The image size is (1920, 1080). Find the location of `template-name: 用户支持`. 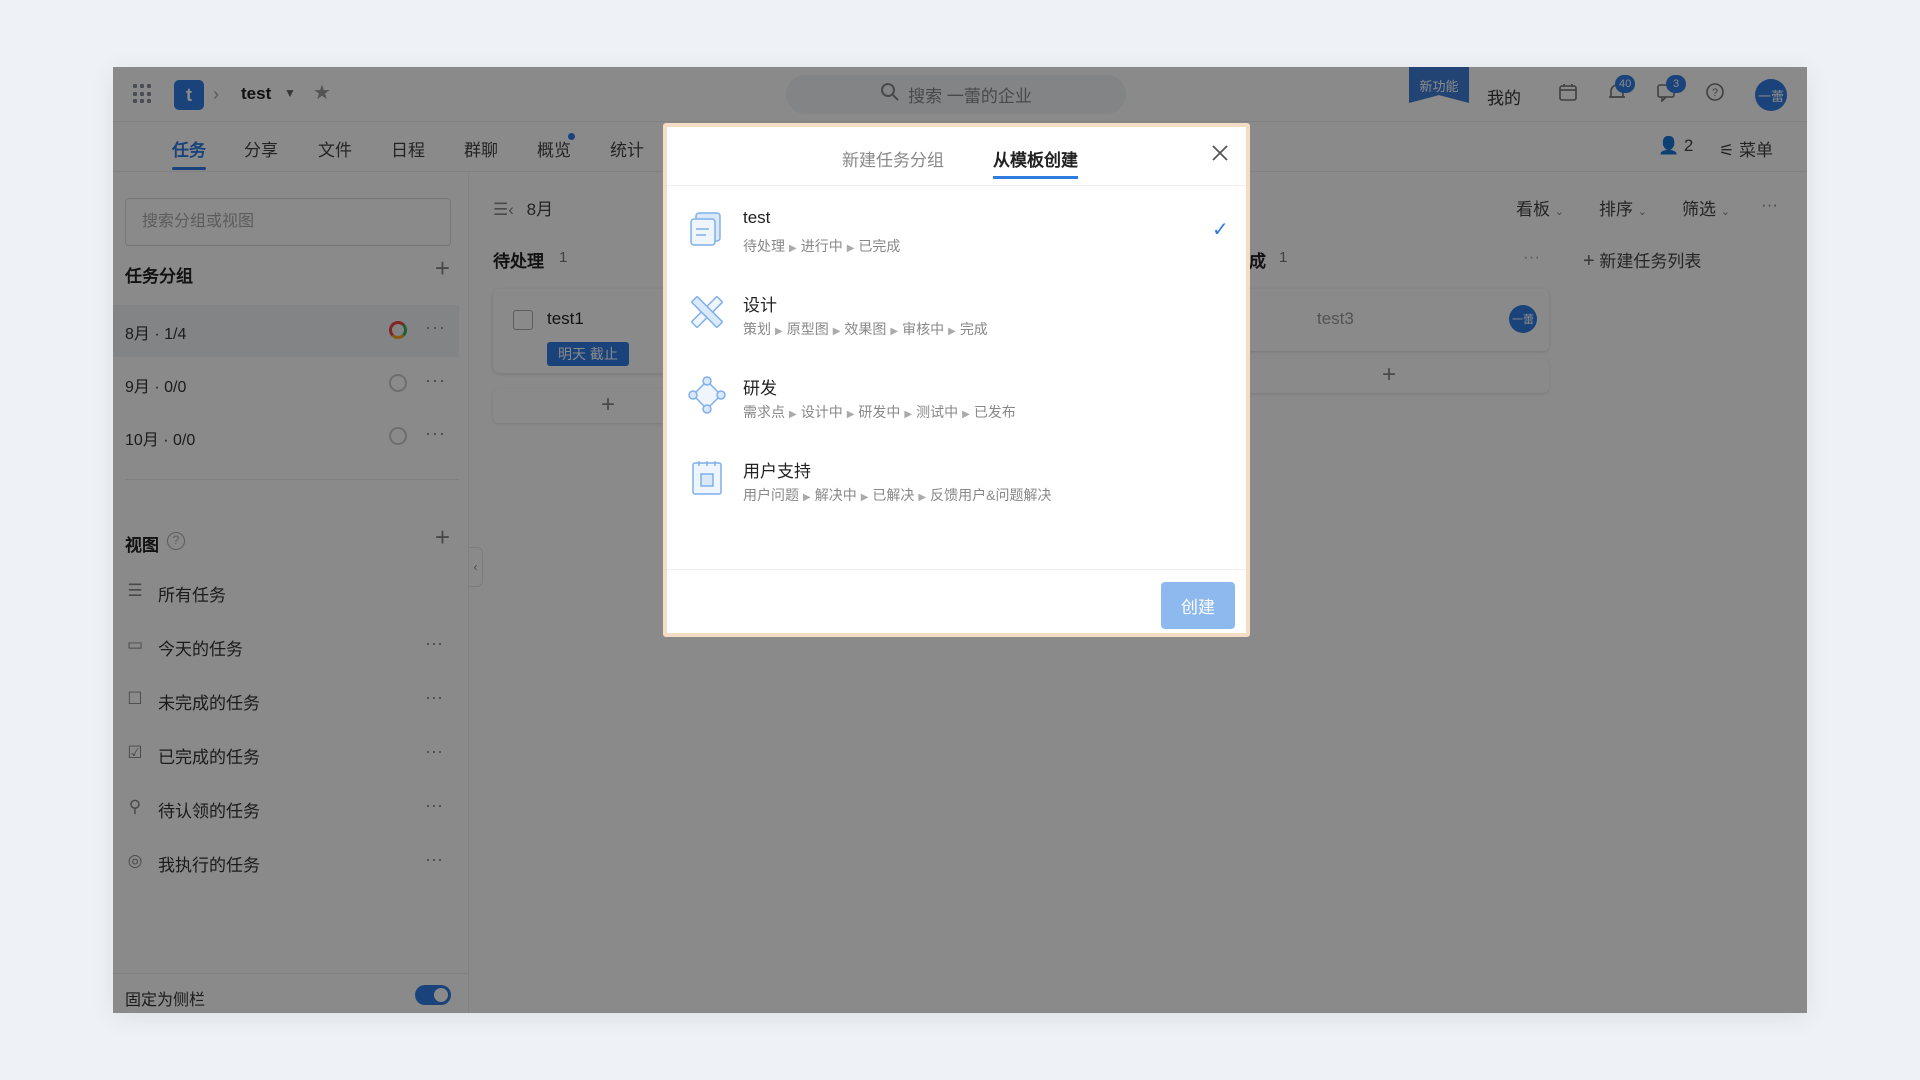

template-name: 用户支持 is located at coordinates (777, 471).